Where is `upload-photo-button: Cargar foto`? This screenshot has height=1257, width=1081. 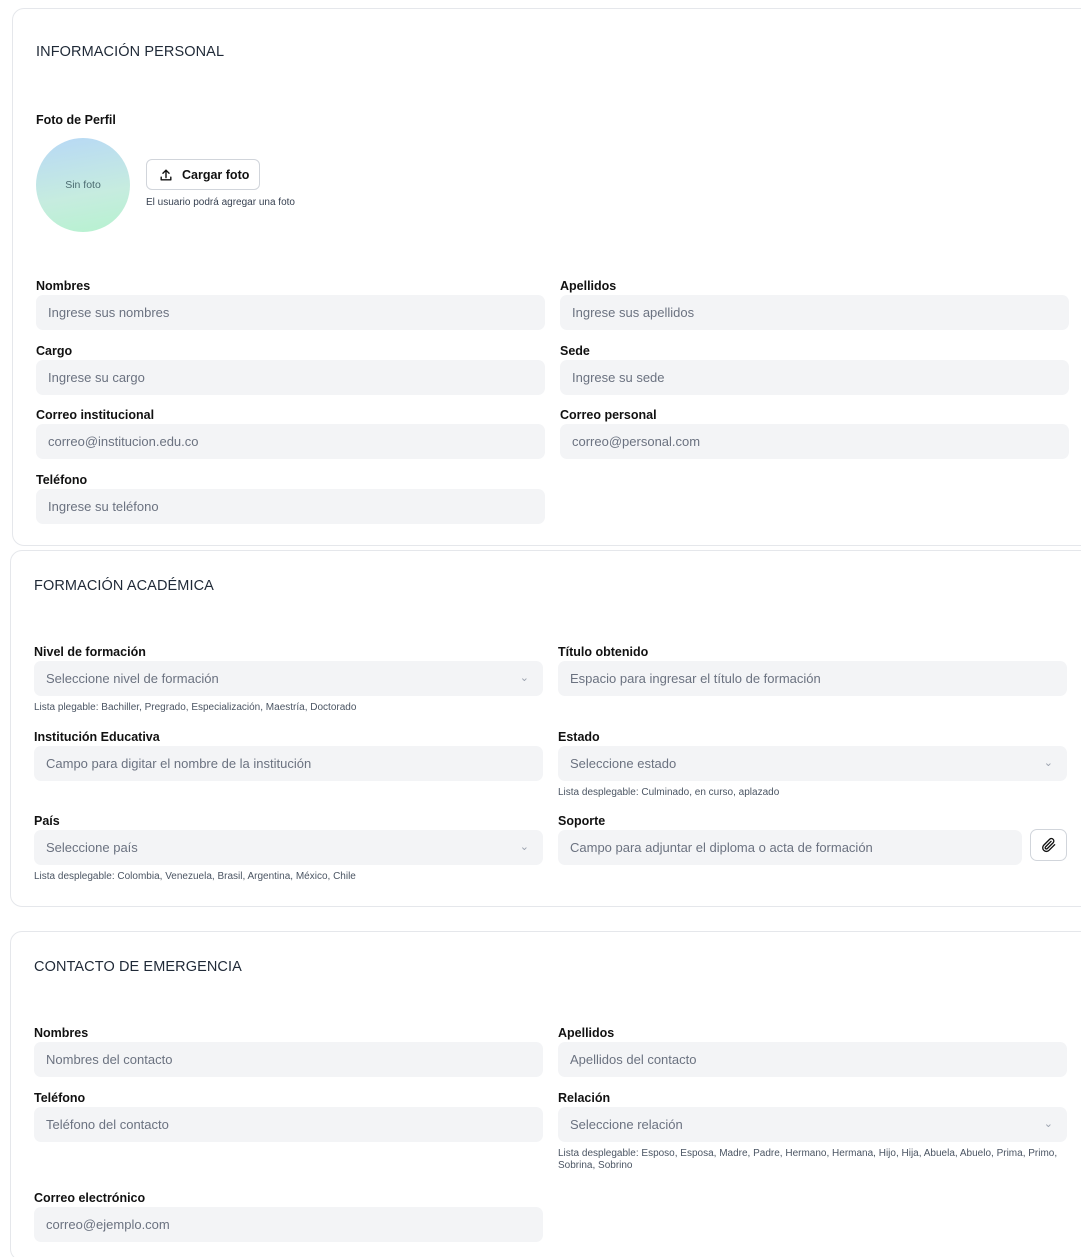 upload-photo-button: Cargar foto is located at coordinates (203, 174).